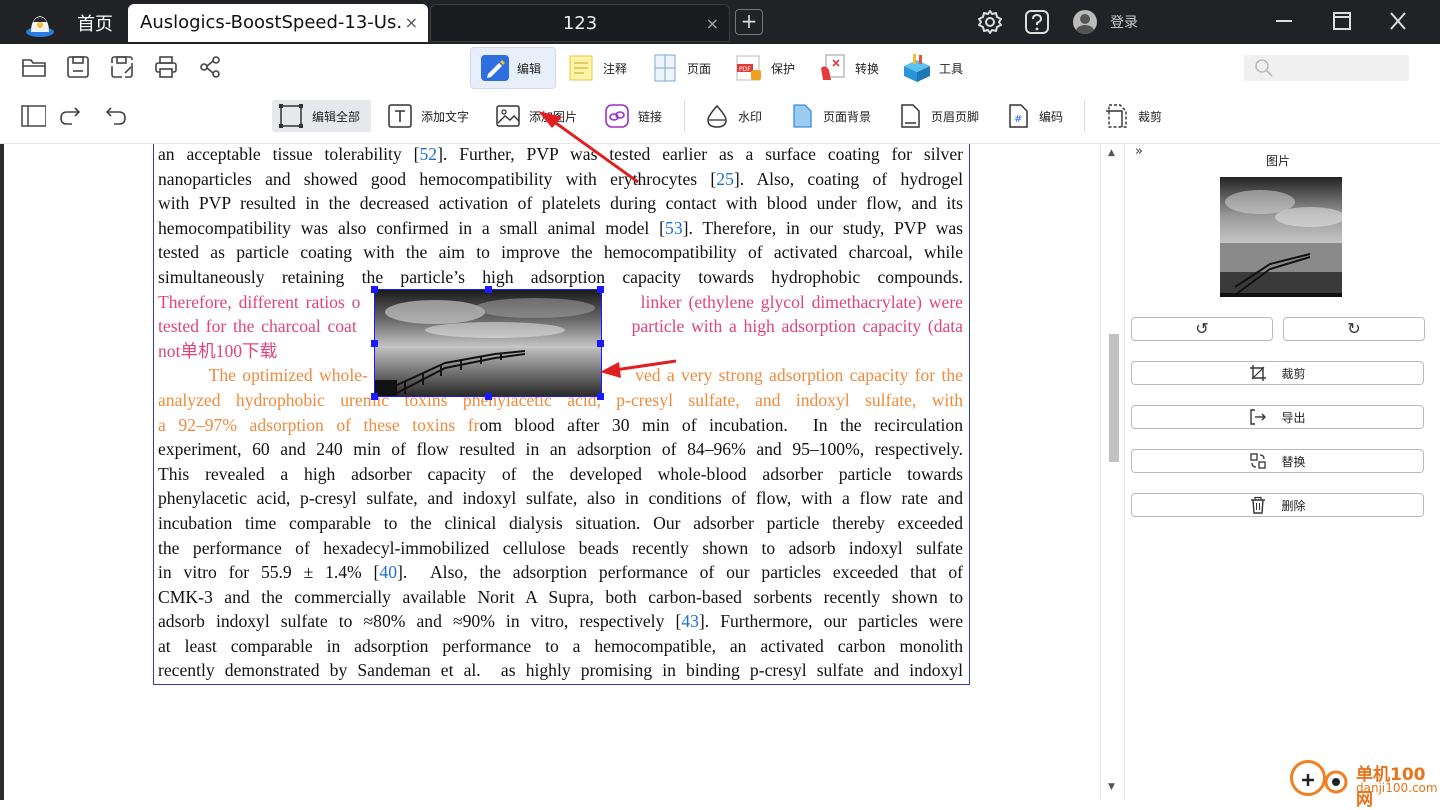 The height and width of the screenshot is (810, 1440). Describe the element at coordinates (848, 178) in the screenshot. I see `text-run: ]. Also, coating of hydrogel` at that location.